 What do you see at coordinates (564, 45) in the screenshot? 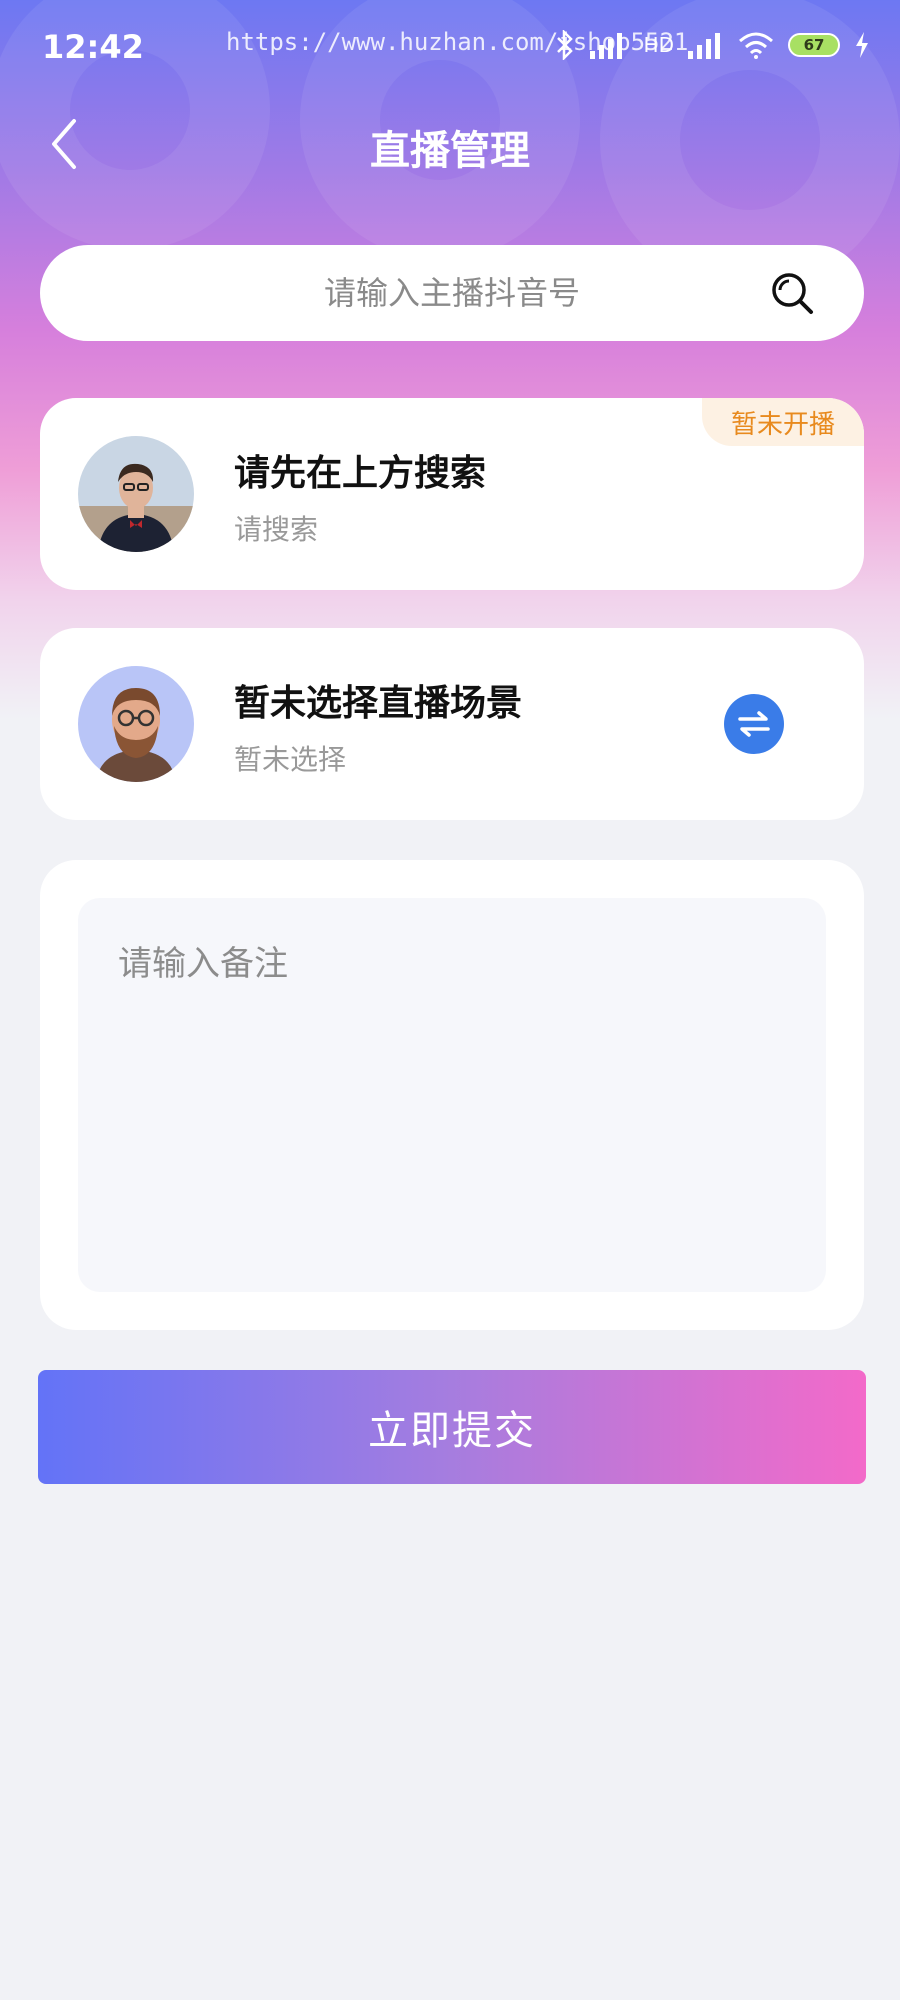
I see `bluetooth-icon` at bounding box center [564, 45].